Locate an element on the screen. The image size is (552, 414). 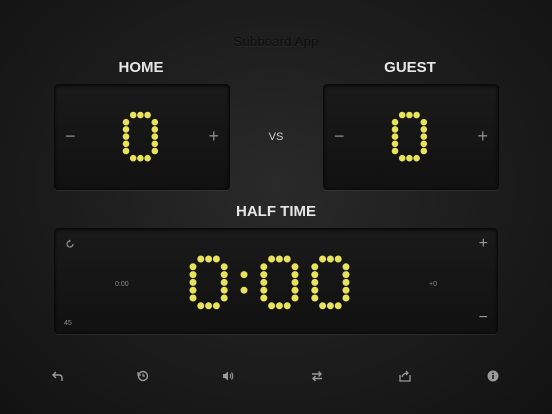
sound-icon is located at coordinates (228, 376).